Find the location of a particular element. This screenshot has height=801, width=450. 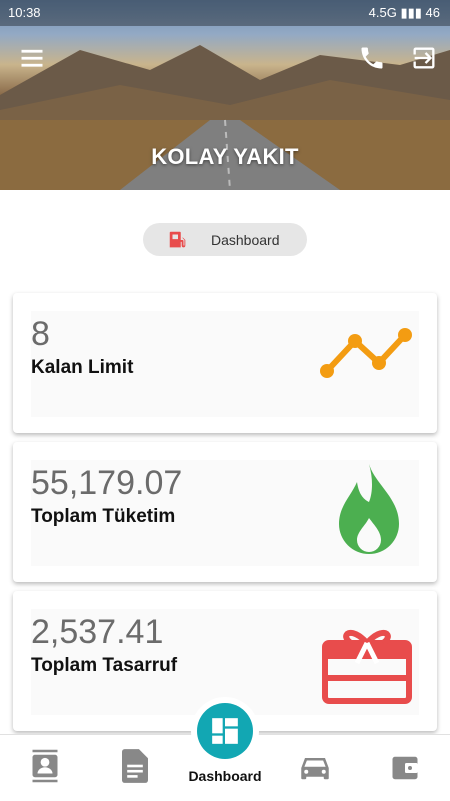

section-pill: Dashboard is located at coordinates (225, 239).